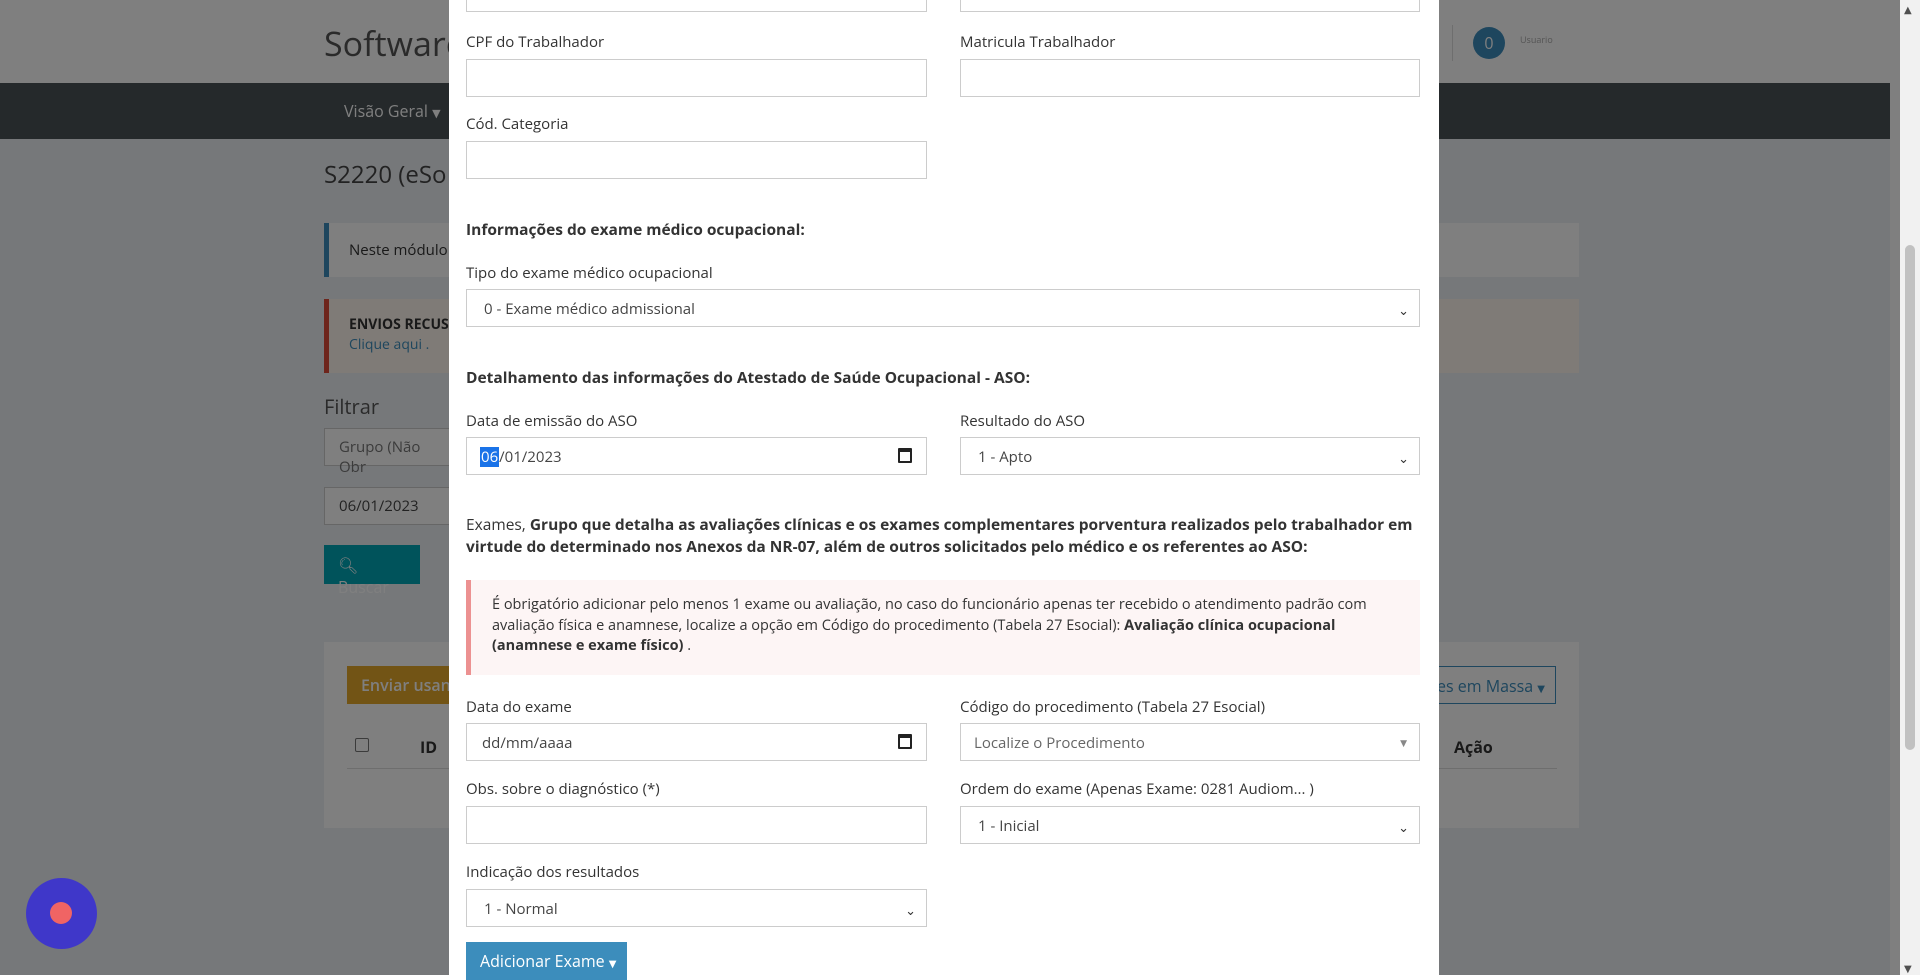 The height and width of the screenshot is (980, 1920). I want to click on resultado-label: Resultado do ASO, so click(1023, 421).